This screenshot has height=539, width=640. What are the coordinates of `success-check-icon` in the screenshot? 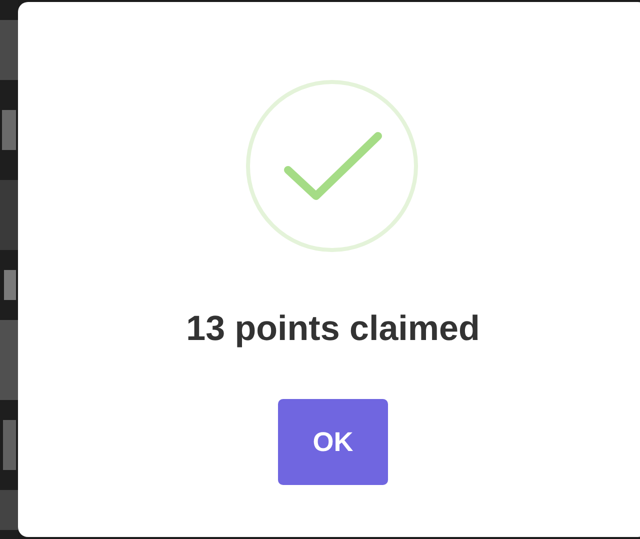 It's located at (332, 166).